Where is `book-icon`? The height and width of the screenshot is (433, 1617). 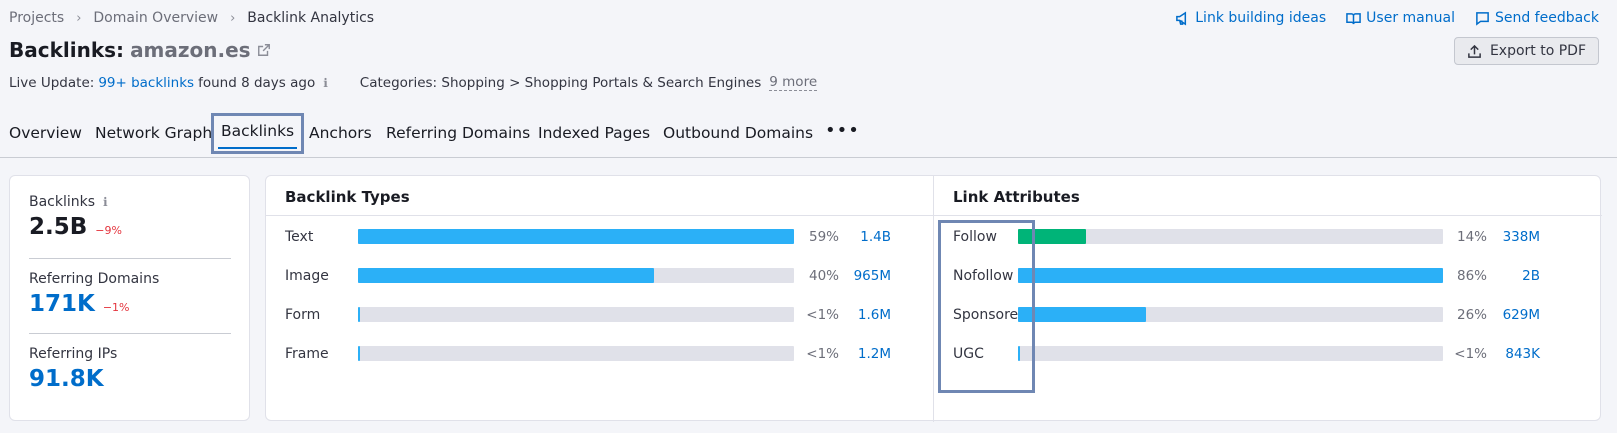
book-icon is located at coordinates (1353, 18).